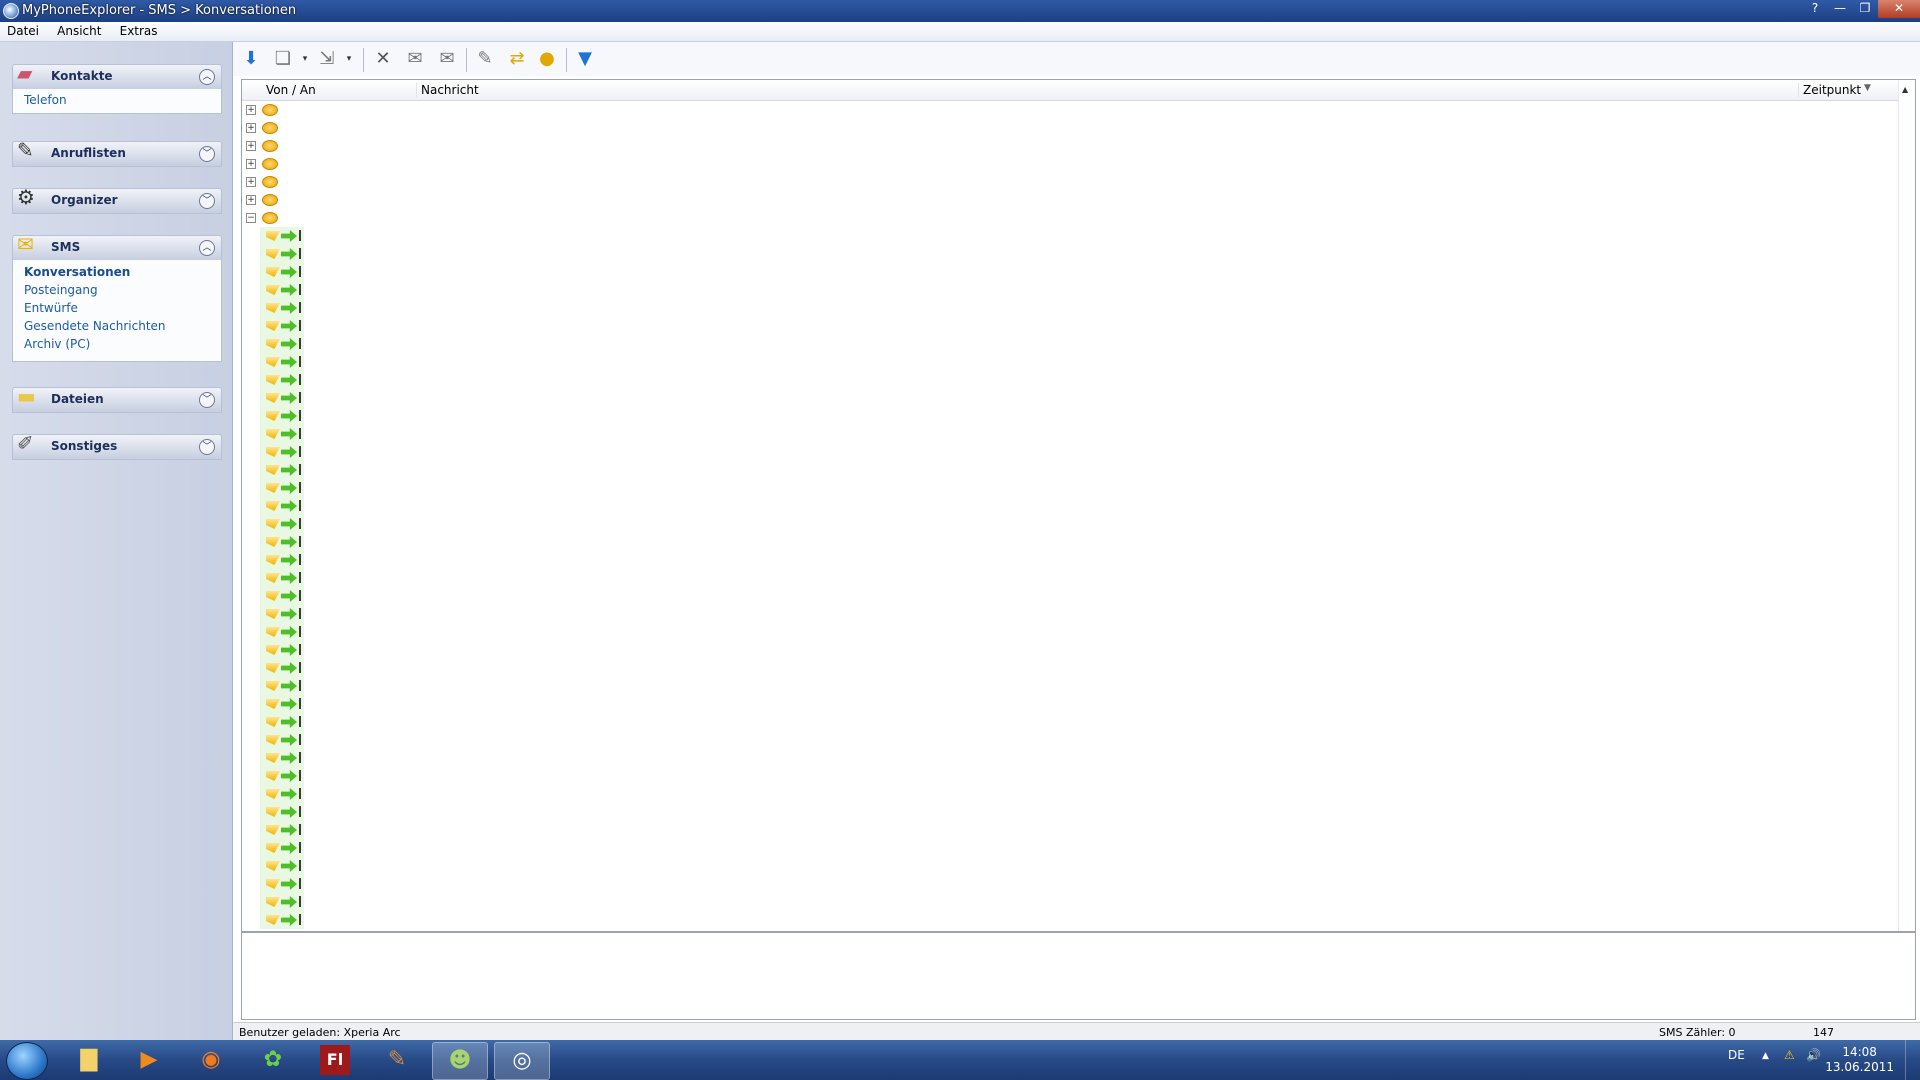  I want to click on clock: 14:08 13.06.2011, so click(1859, 1060).